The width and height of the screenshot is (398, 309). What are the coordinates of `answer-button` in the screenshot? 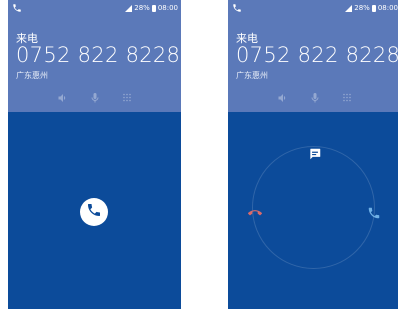 It's located at (94, 212).